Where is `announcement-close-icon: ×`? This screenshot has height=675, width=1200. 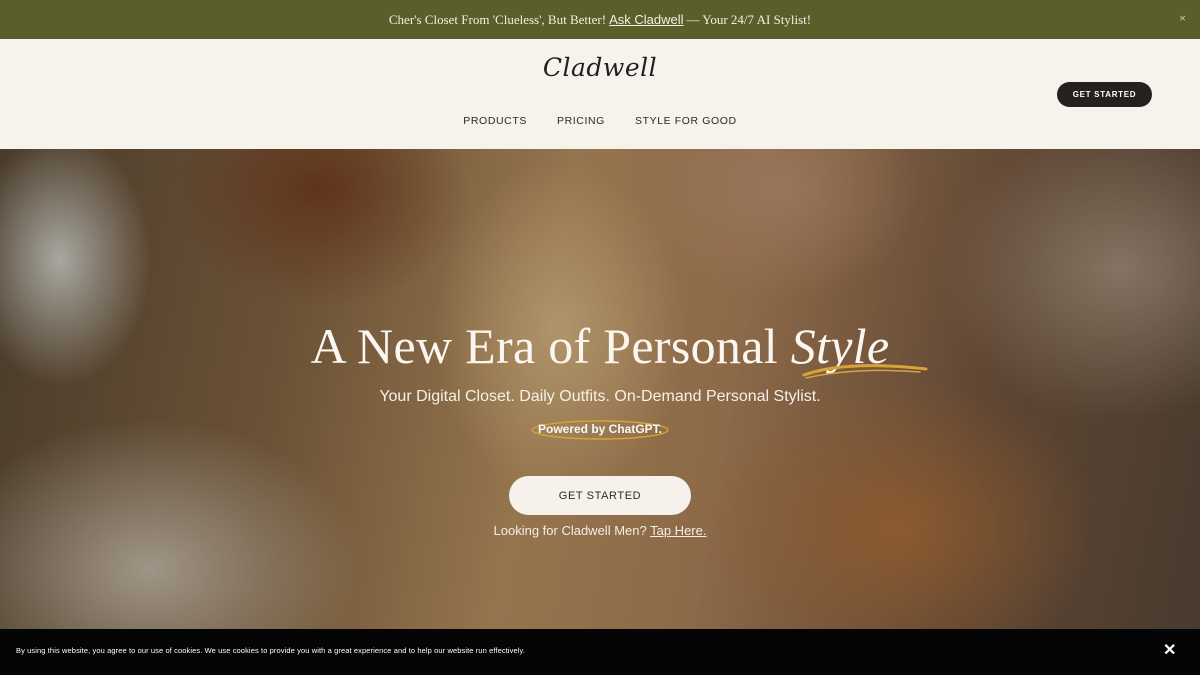
announcement-close-icon: × is located at coordinates (1182, 18).